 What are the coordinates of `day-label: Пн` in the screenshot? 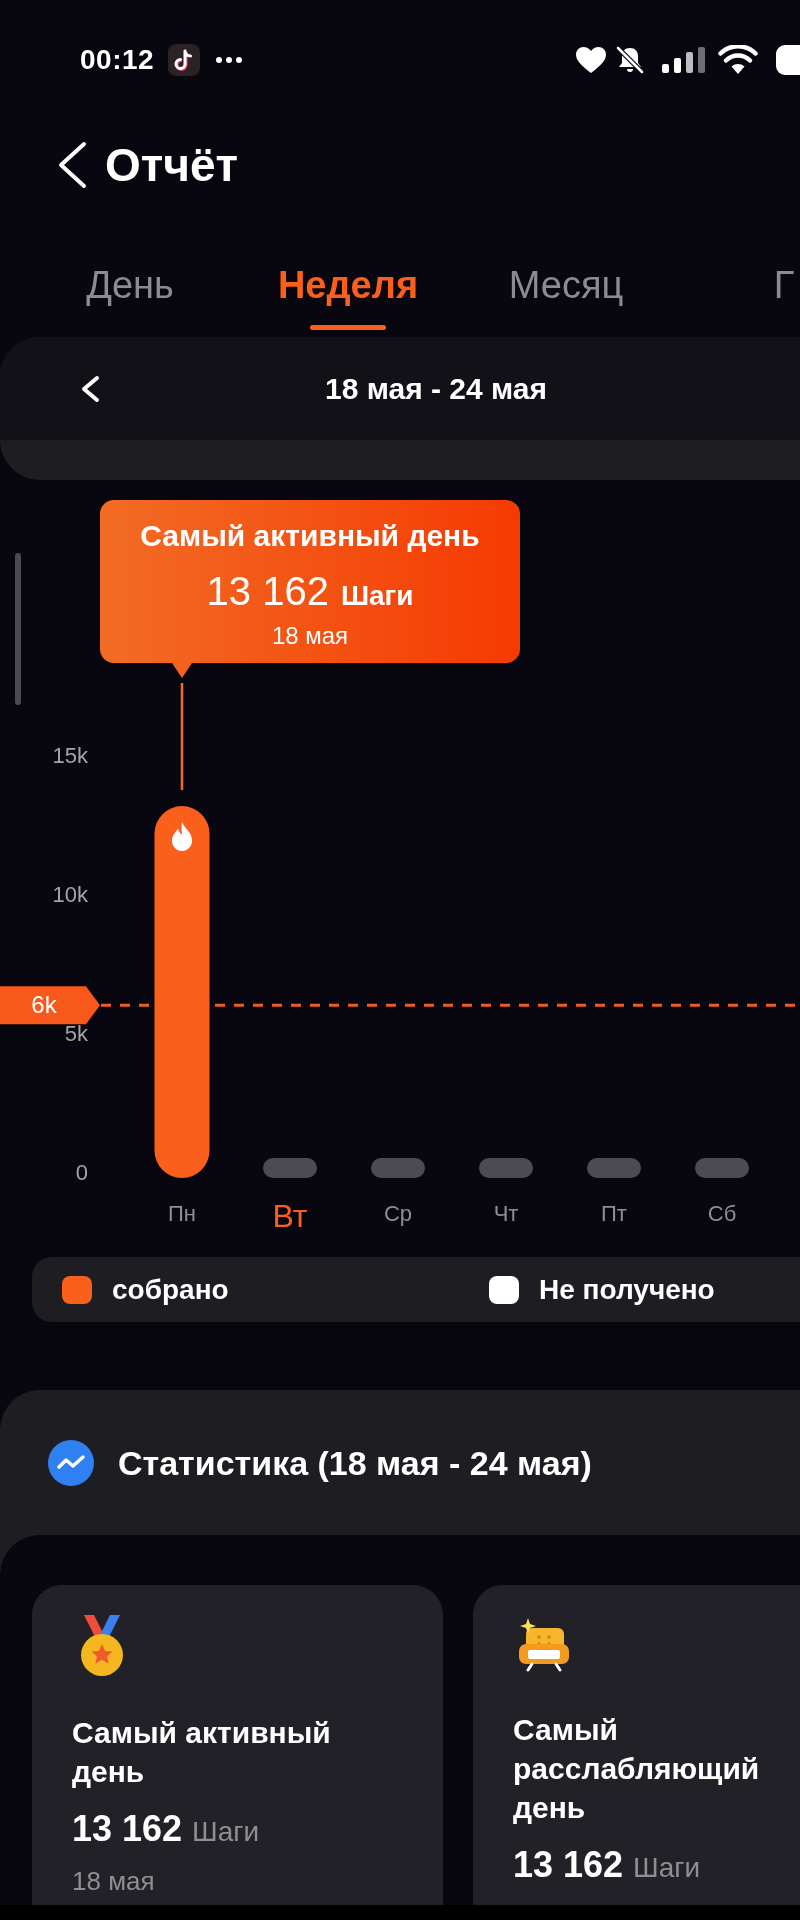 It's located at (182, 1213).